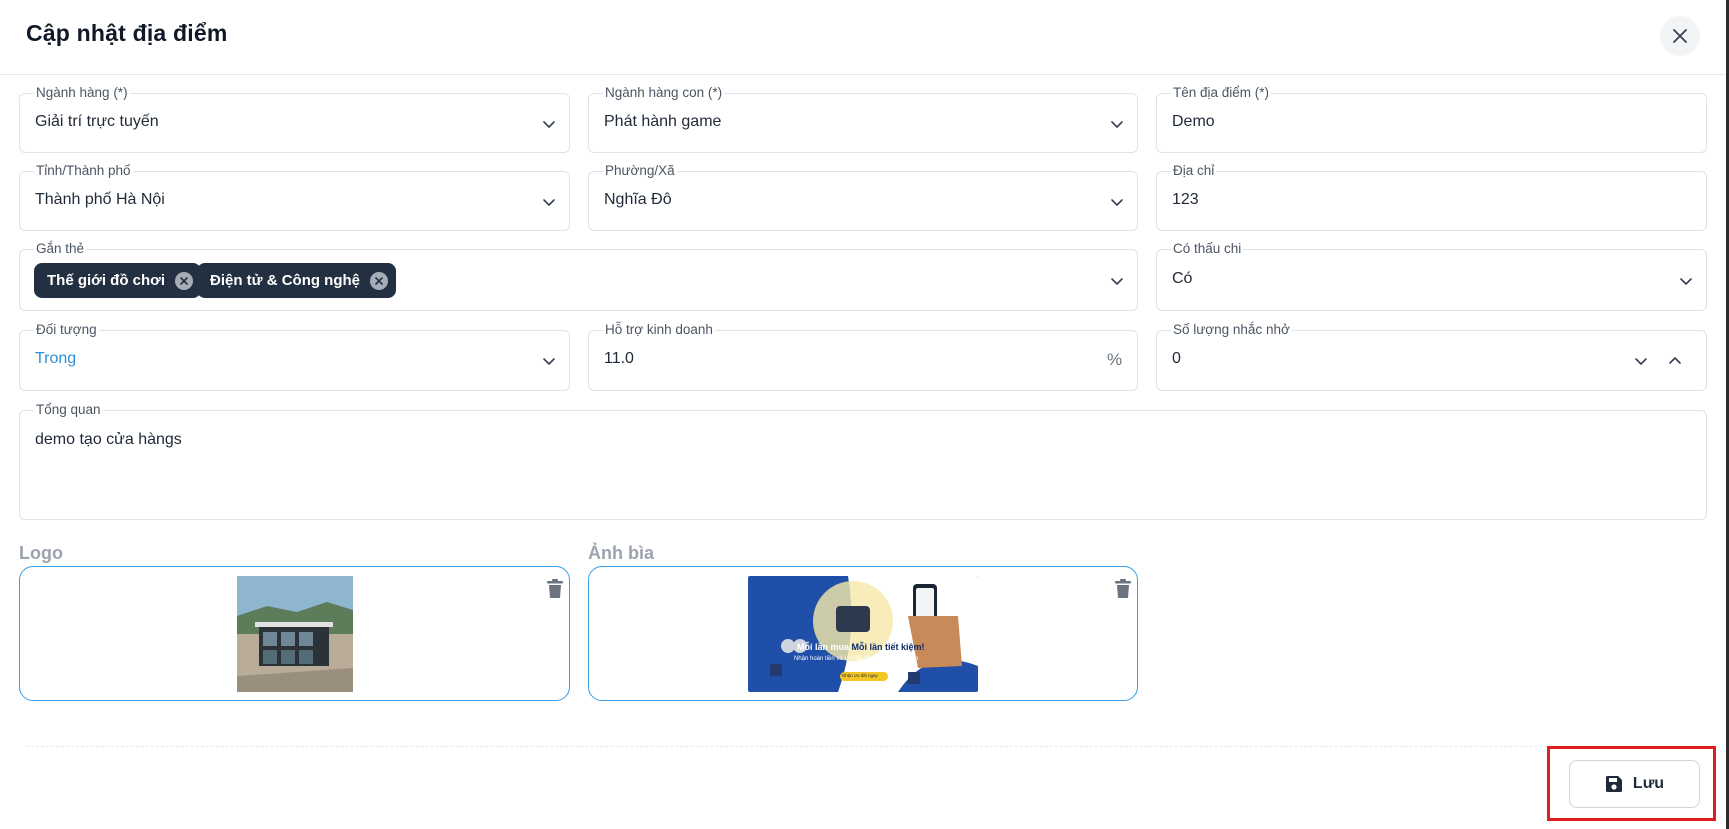 Image resolution: width=1729 pixels, height=829 pixels. I want to click on overview-label: Tổng quan, so click(68, 410).